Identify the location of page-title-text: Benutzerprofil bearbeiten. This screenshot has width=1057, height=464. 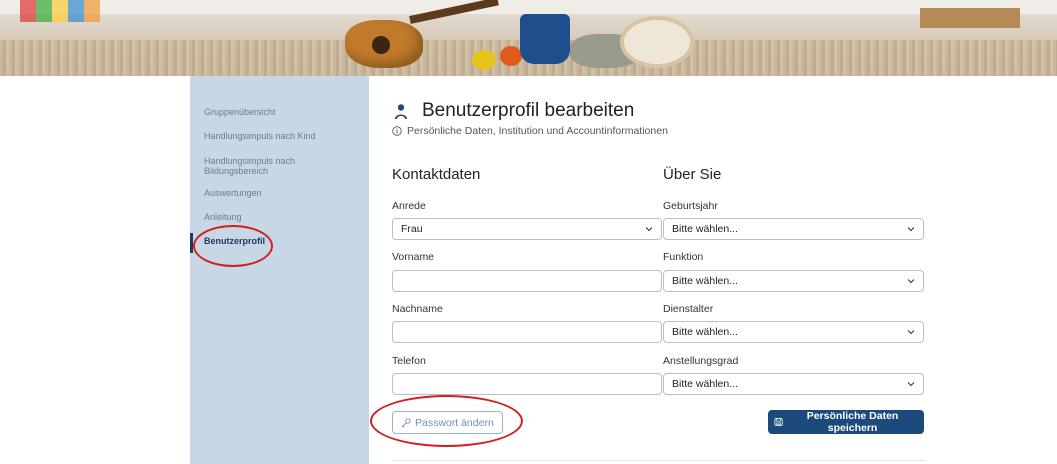
(528, 110).